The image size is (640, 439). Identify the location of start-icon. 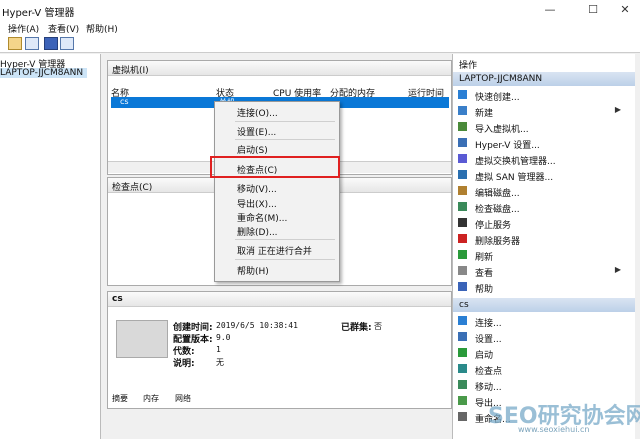
(462, 352).